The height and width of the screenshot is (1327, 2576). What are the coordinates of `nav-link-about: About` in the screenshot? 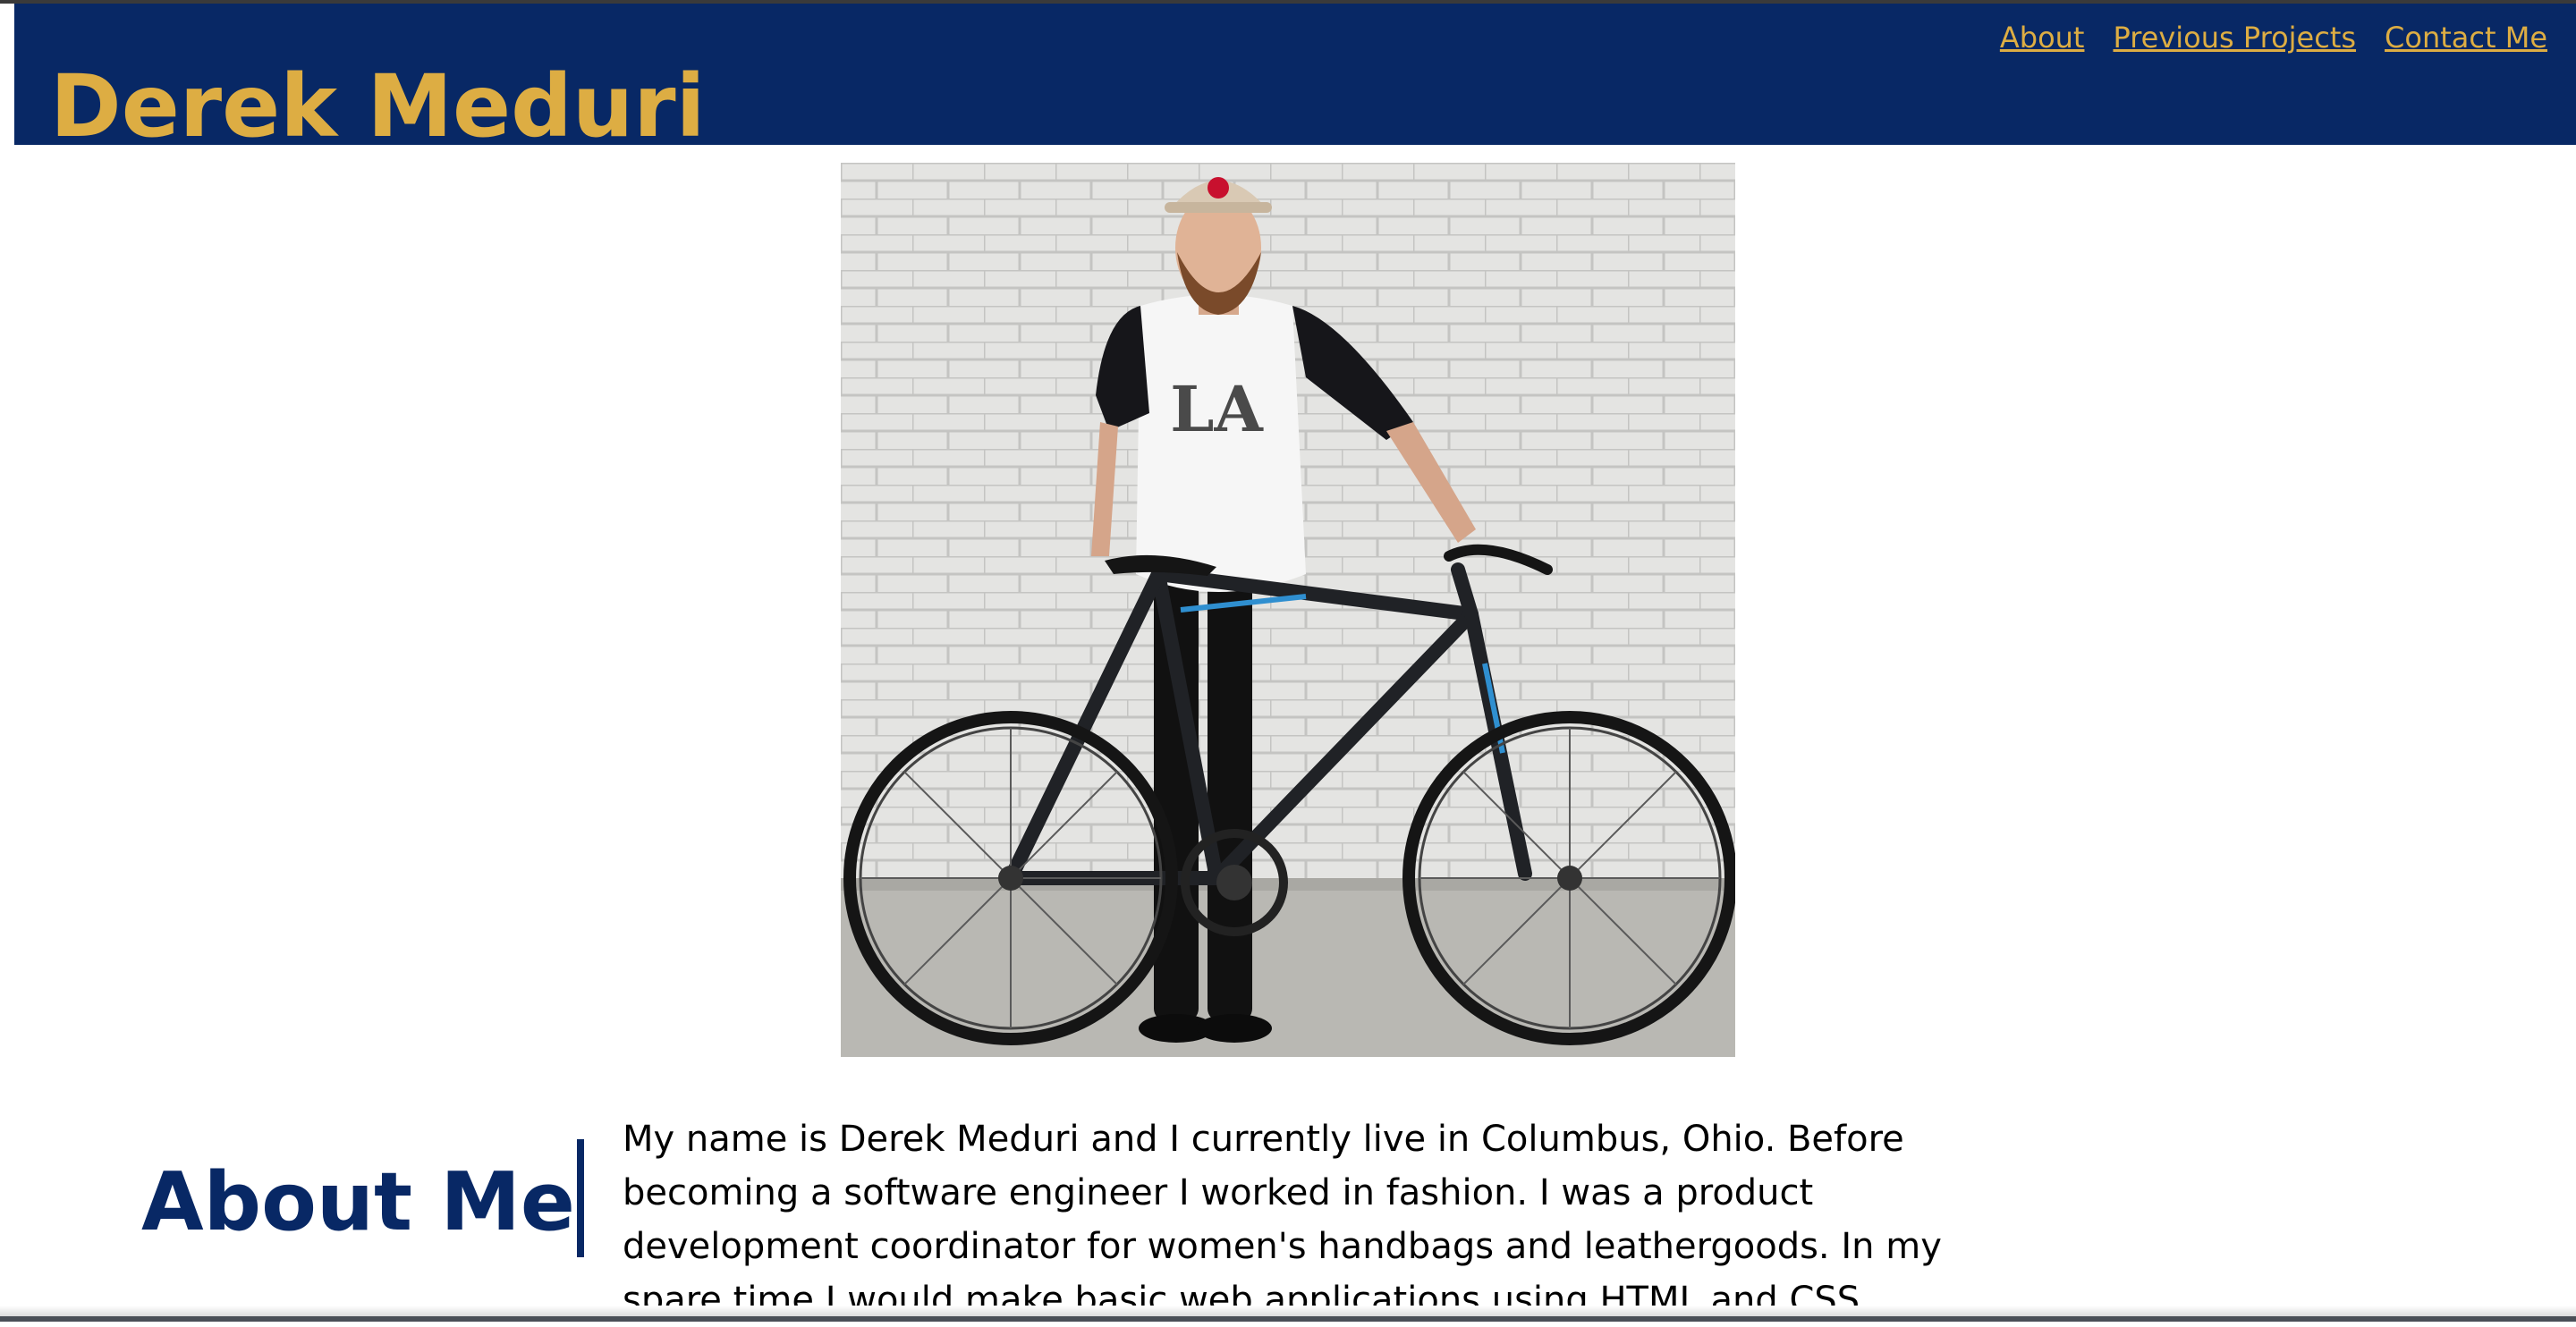 It's located at (2042, 37).